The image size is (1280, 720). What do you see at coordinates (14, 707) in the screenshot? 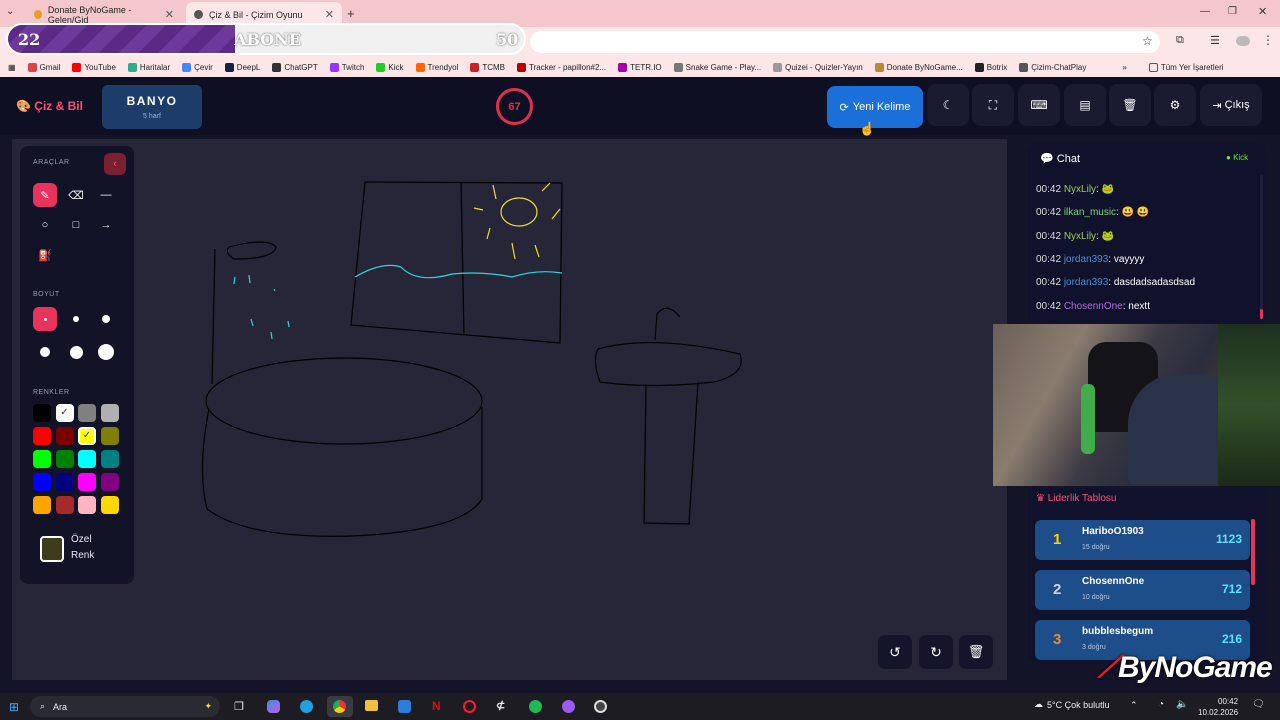
I see `start-icon: ⊞` at bounding box center [14, 707].